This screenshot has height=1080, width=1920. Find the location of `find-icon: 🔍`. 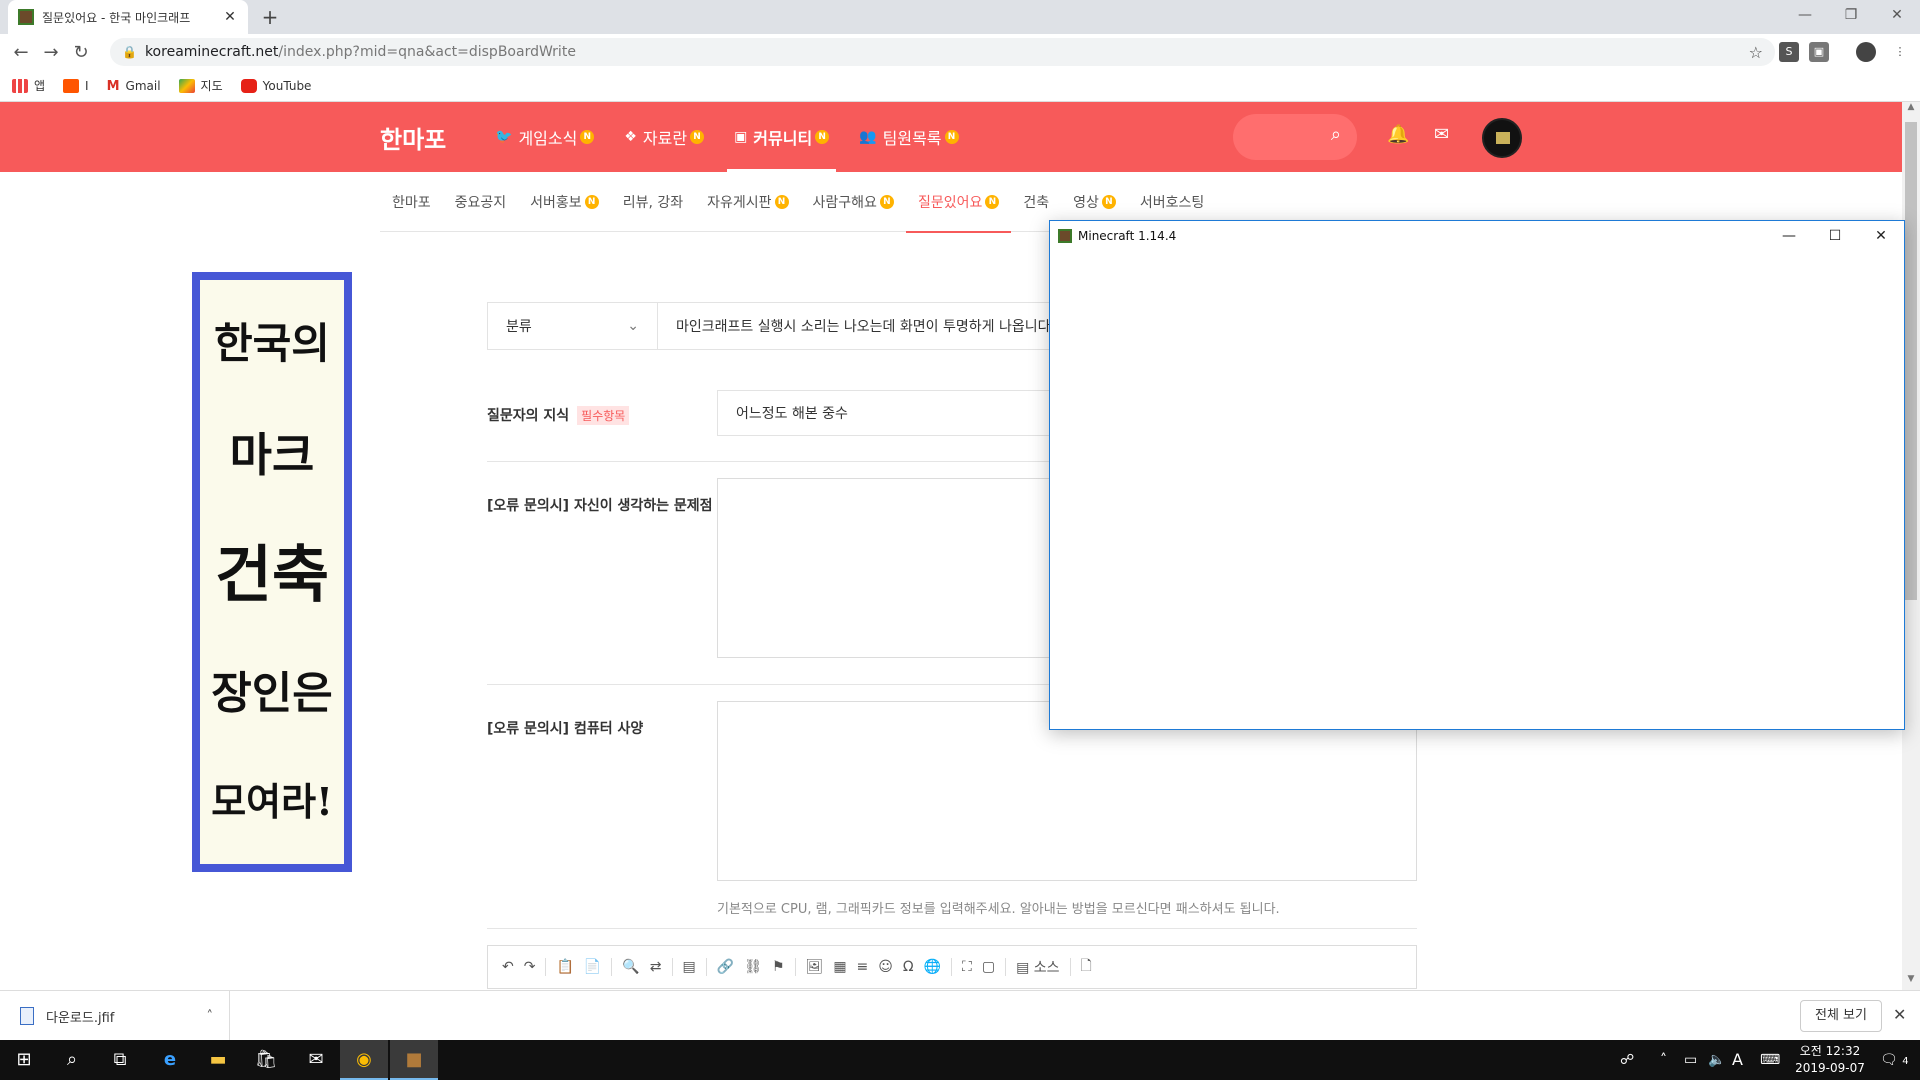

find-icon: 🔍 is located at coordinates (630, 967).